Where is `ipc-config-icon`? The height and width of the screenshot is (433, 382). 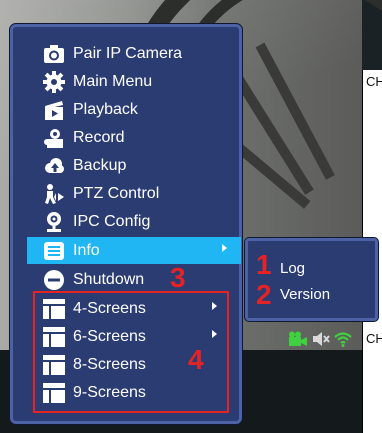 ipc-config-icon is located at coordinates (54, 222).